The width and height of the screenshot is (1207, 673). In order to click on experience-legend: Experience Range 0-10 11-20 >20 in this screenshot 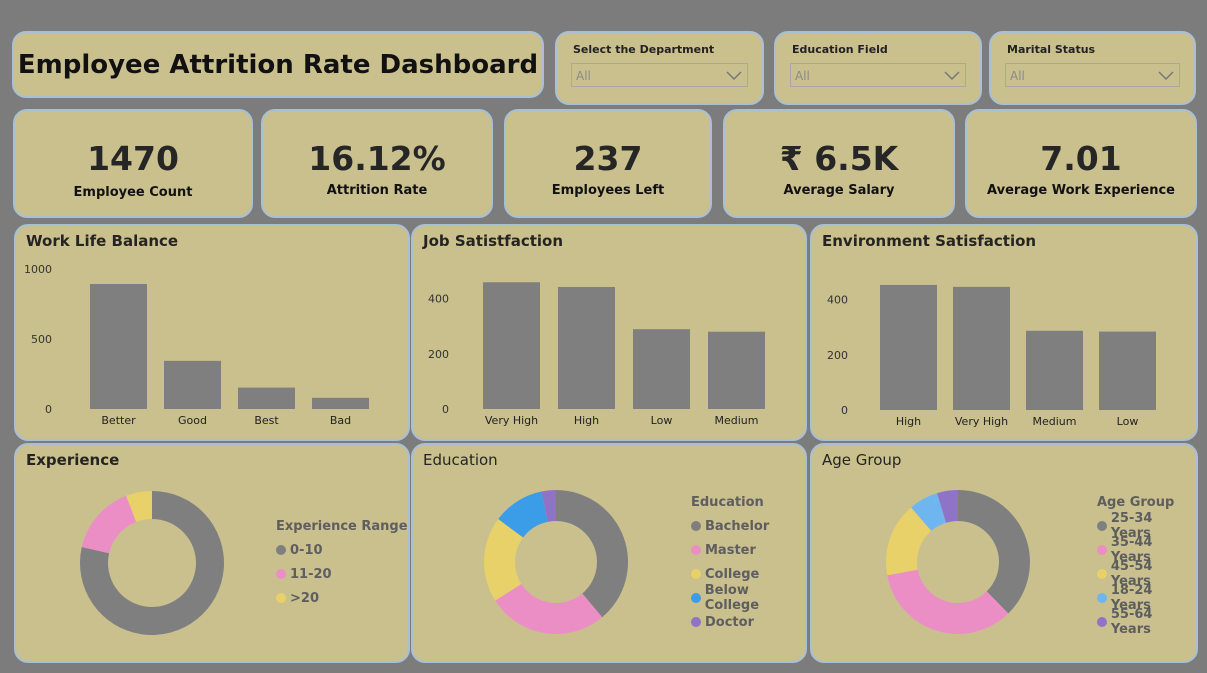, I will do `click(342, 564)`.